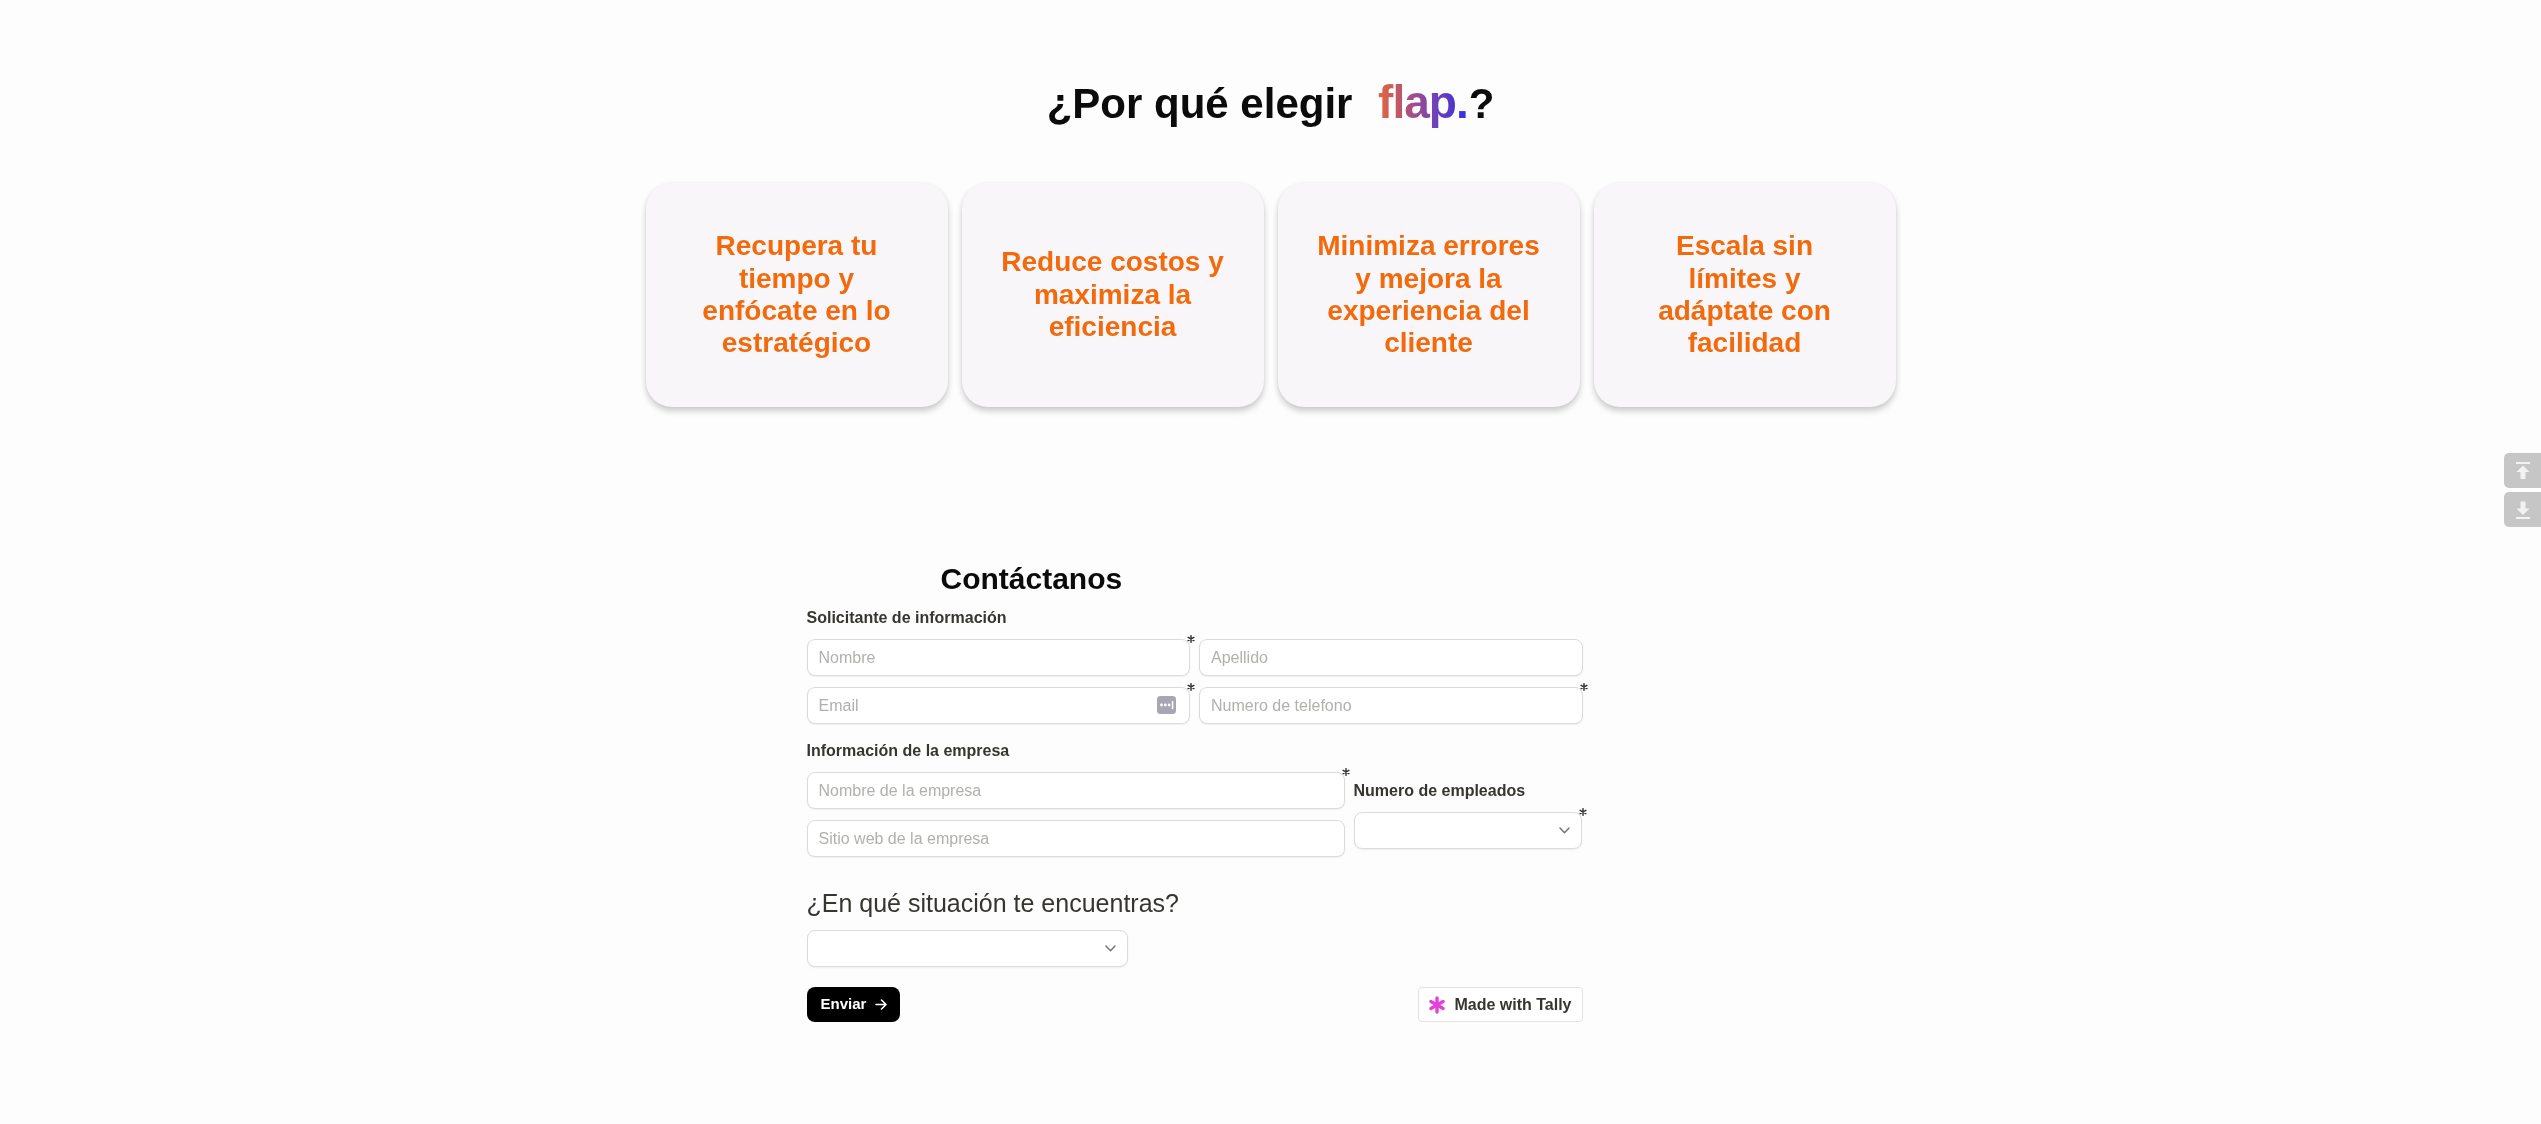 This screenshot has height=1124, width=2541. I want to click on field-label: Numero de empleados, so click(1440, 790).